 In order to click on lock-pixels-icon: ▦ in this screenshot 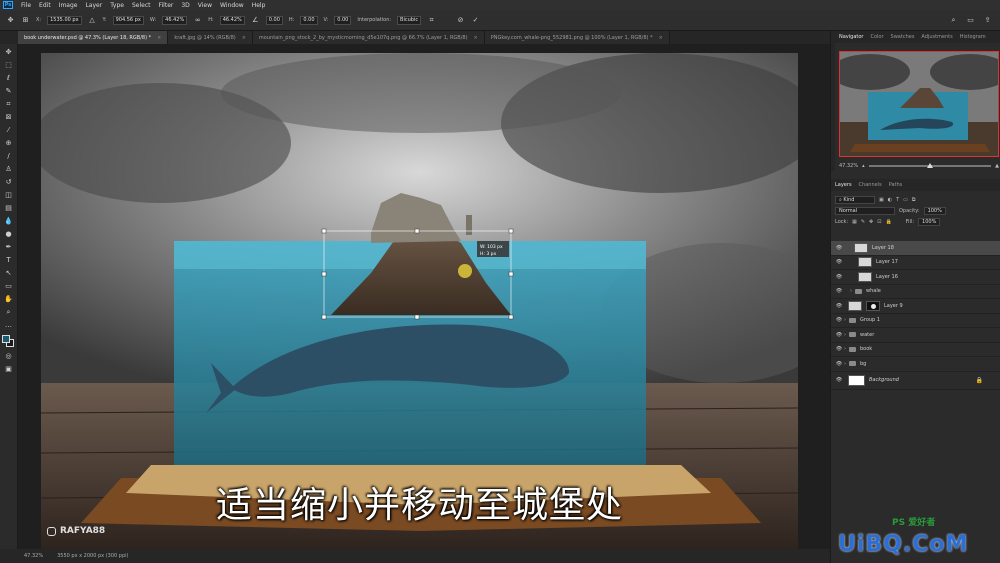, I will do `click(854, 222)`.